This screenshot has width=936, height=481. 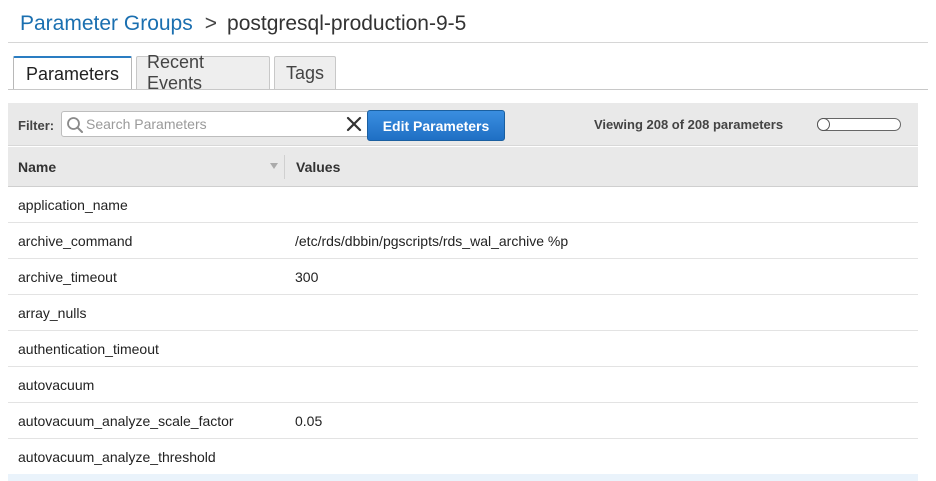 What do you see at coordinates (88, 349) in the screenshot?
I see `parameter-name: authentication_timeout` at bounding box center [88, 349].